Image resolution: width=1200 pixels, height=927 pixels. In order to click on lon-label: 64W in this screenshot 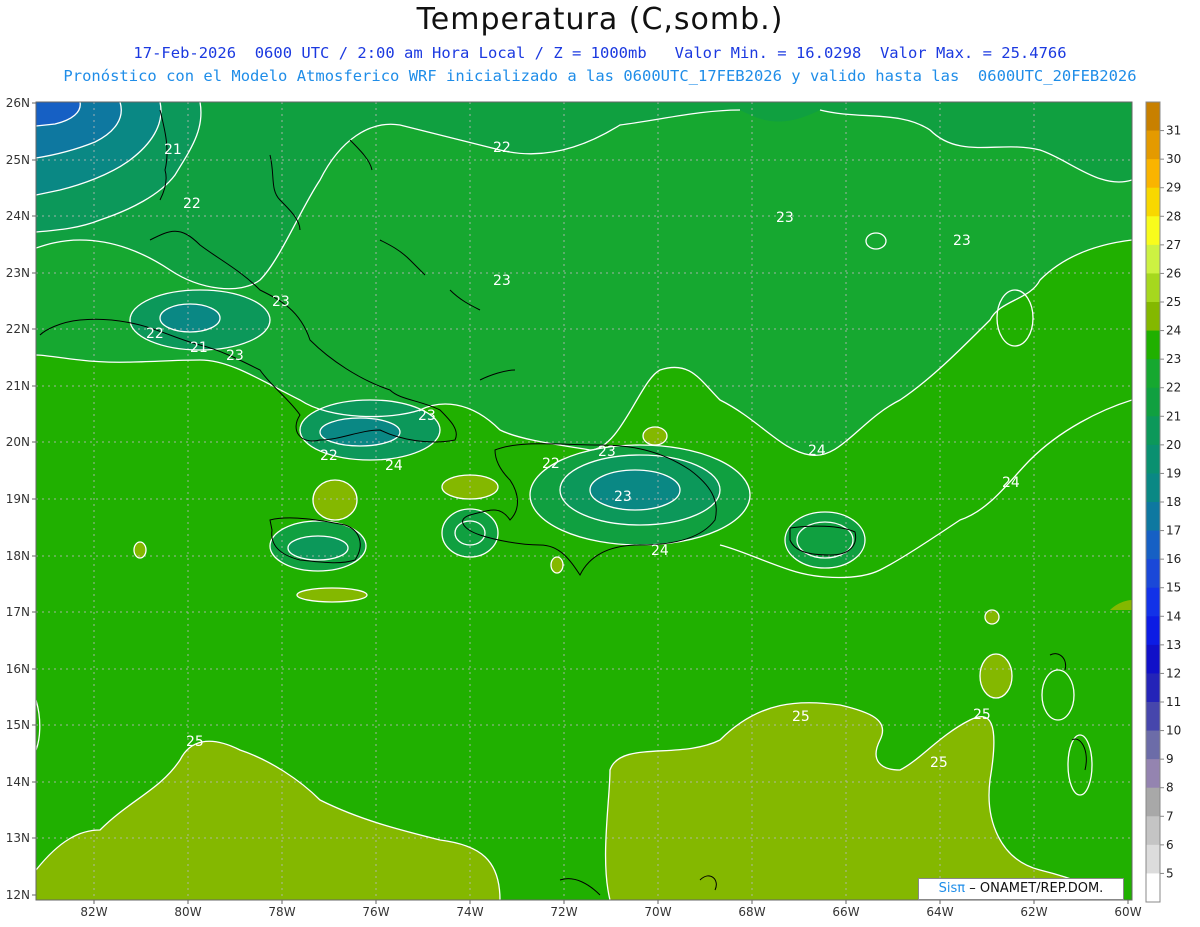, I will do `click(939, 912)`.